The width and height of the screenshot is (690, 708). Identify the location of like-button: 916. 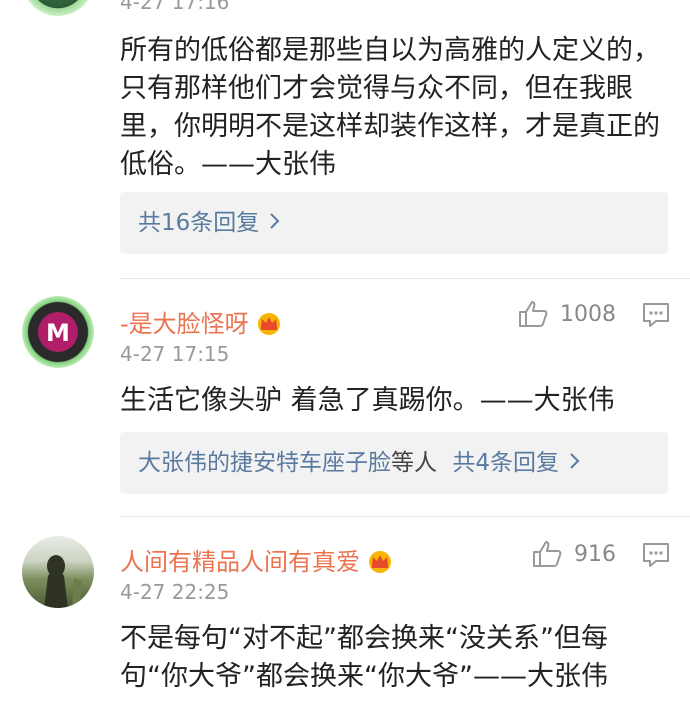
(574, 554).